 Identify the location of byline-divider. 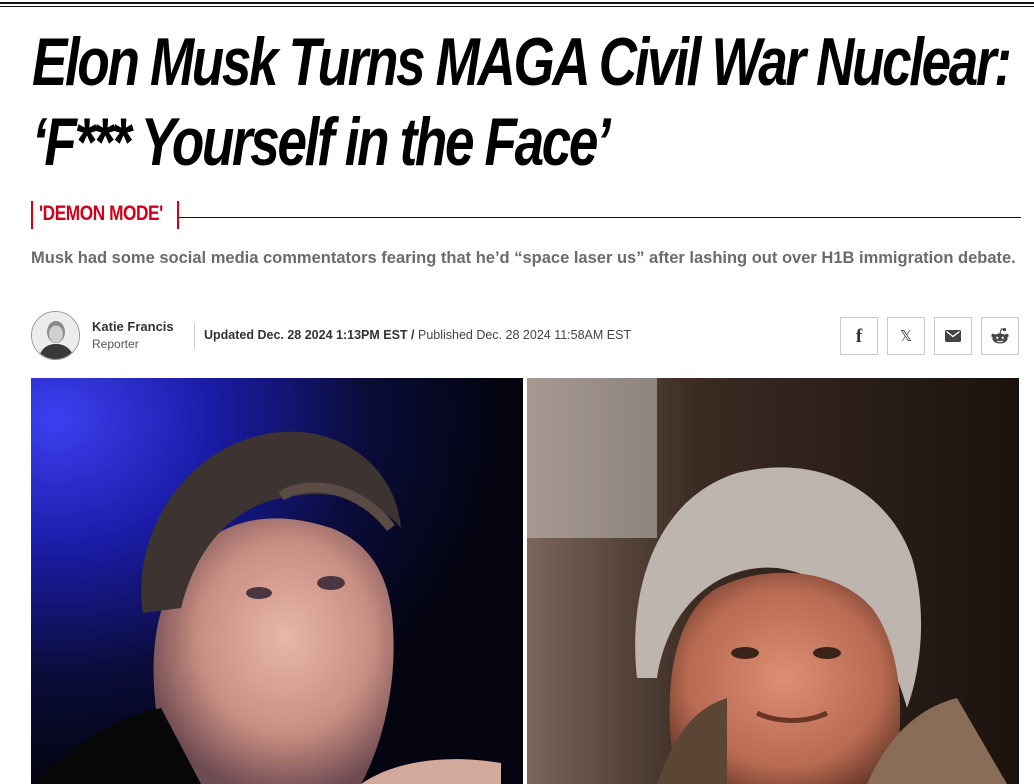
(194, 336).